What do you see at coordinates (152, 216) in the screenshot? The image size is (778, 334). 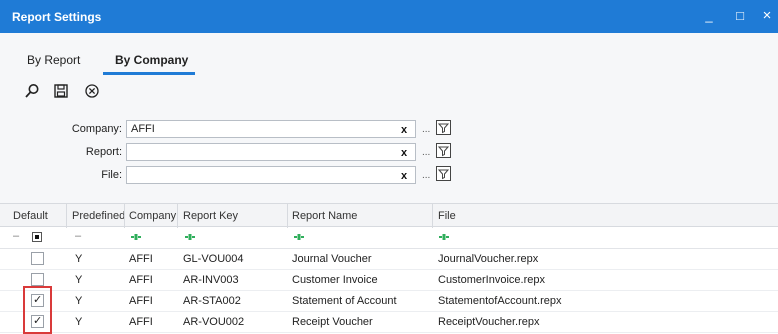 I see `column-header-company: Company` at bounding box center [152, 216].